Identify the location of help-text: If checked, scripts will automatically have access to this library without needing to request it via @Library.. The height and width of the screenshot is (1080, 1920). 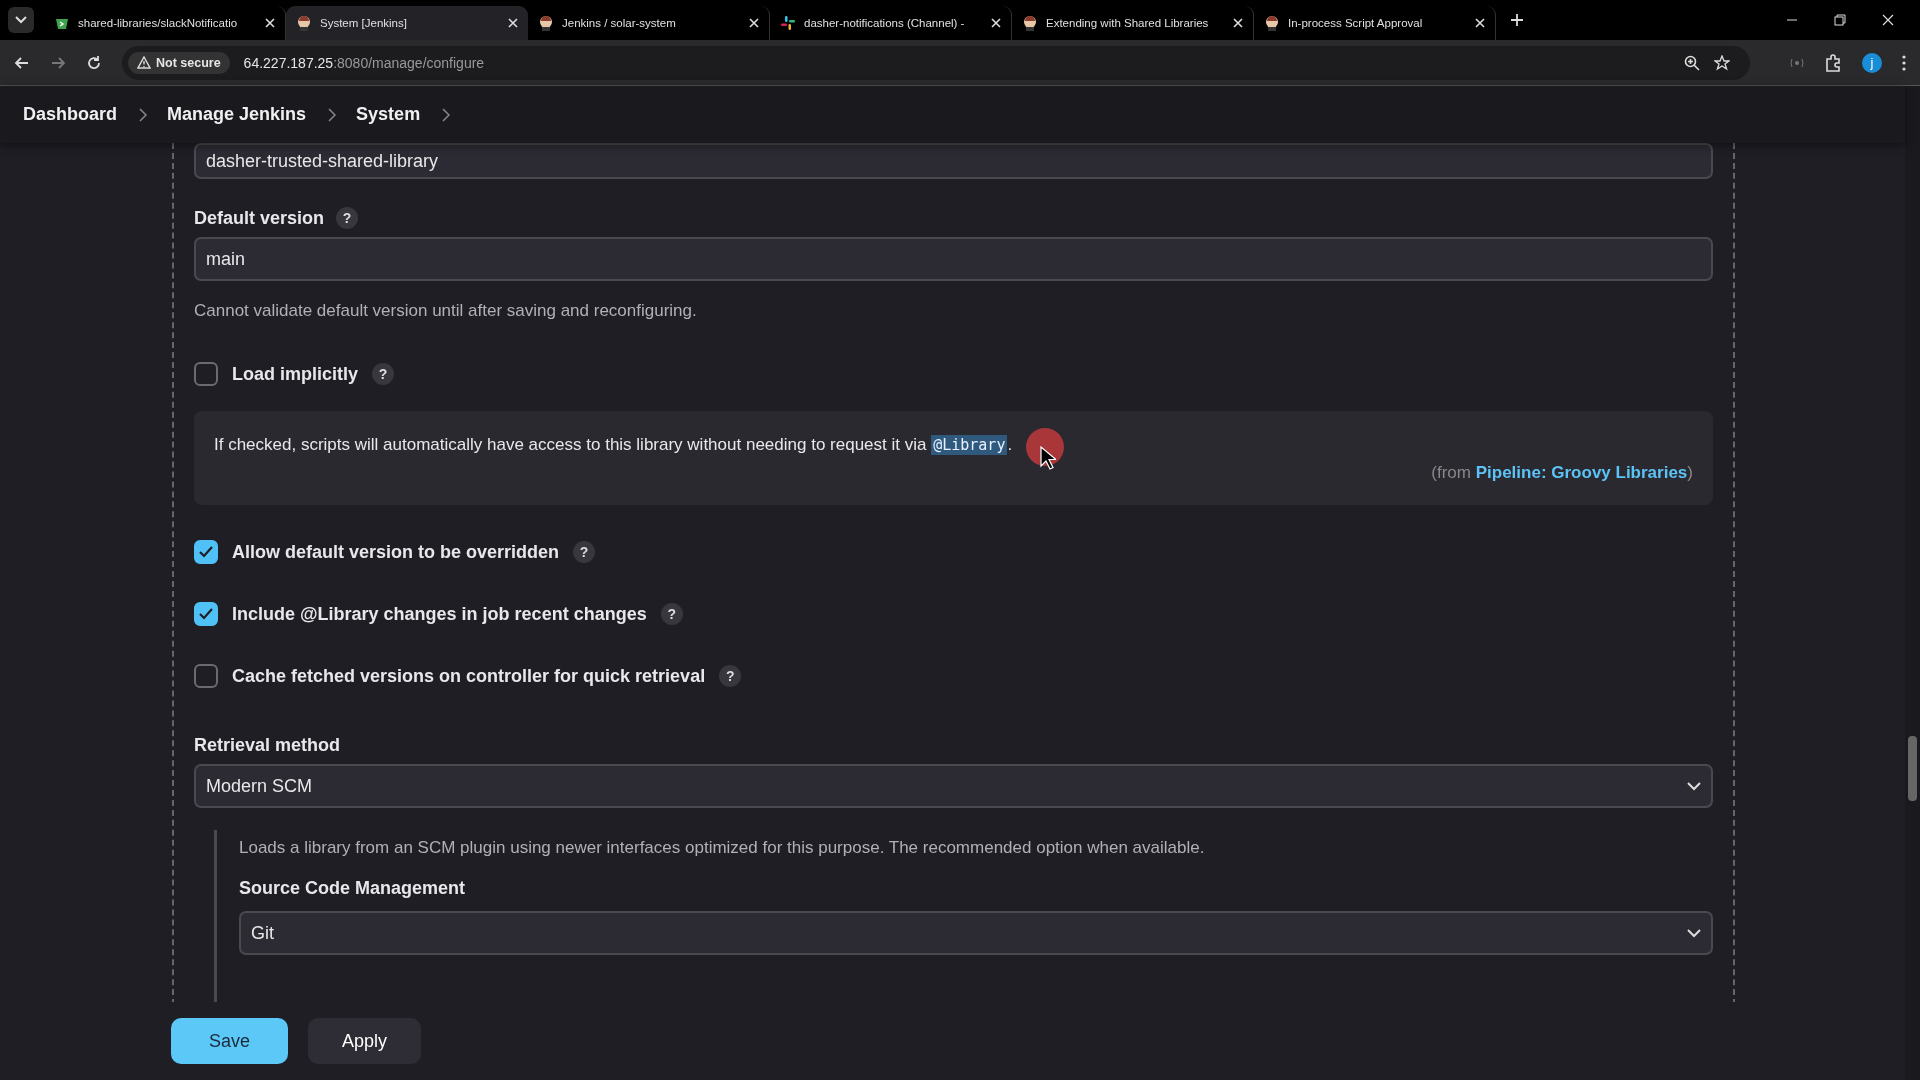
(614, 445).